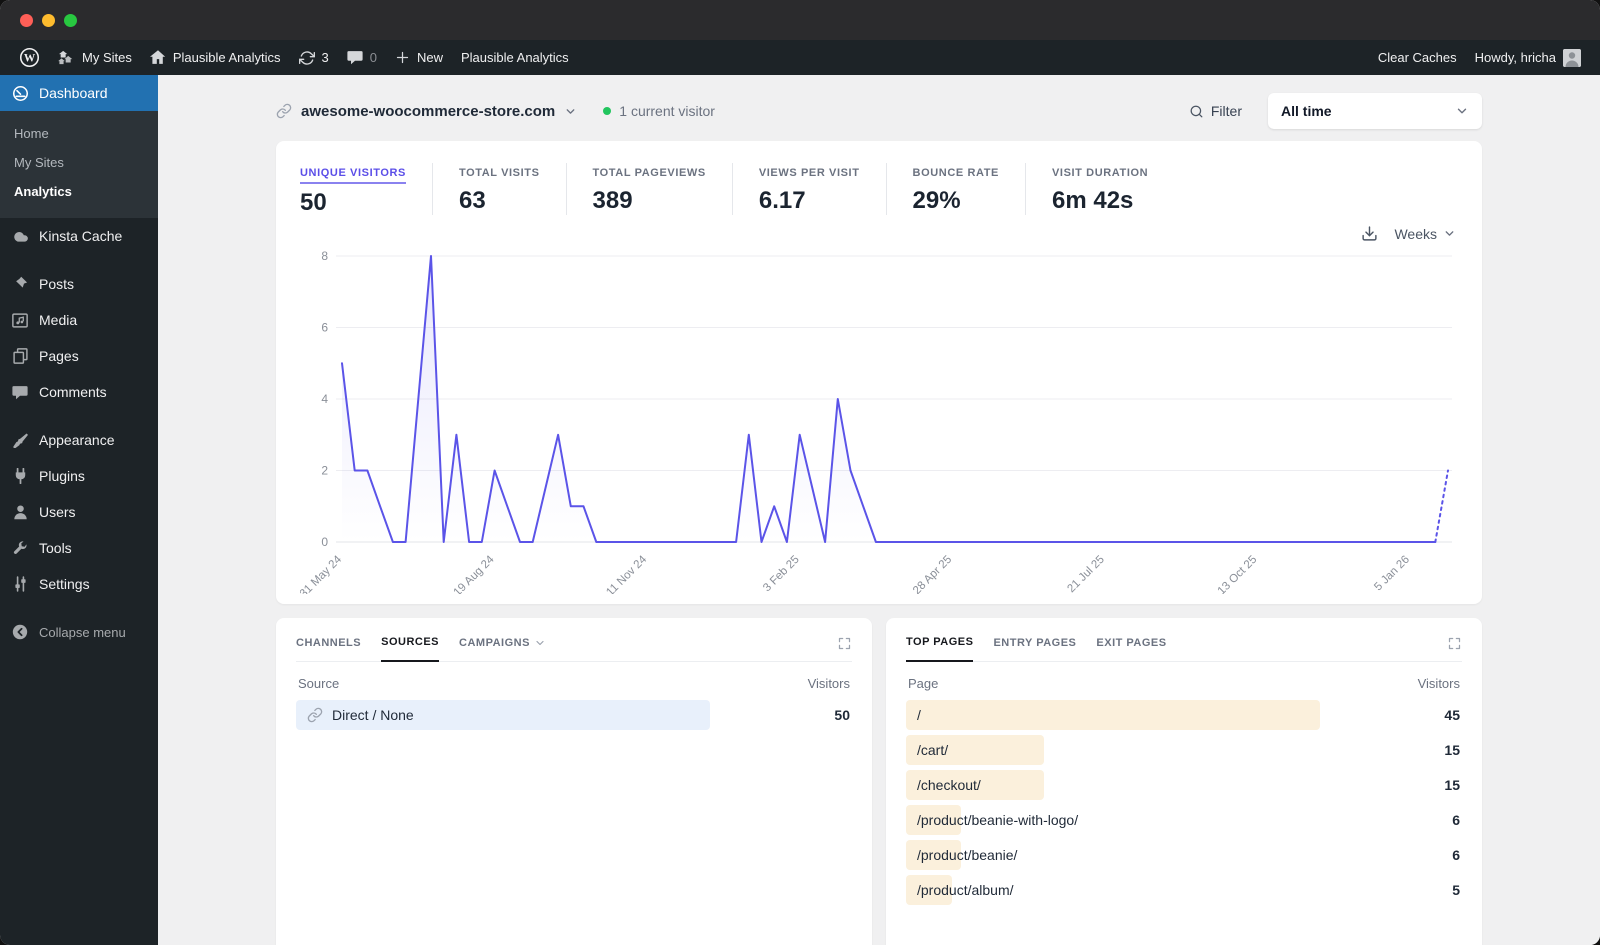  I want to click on site-domain: awesome-woocommerce-store.com, so click(428, 111).